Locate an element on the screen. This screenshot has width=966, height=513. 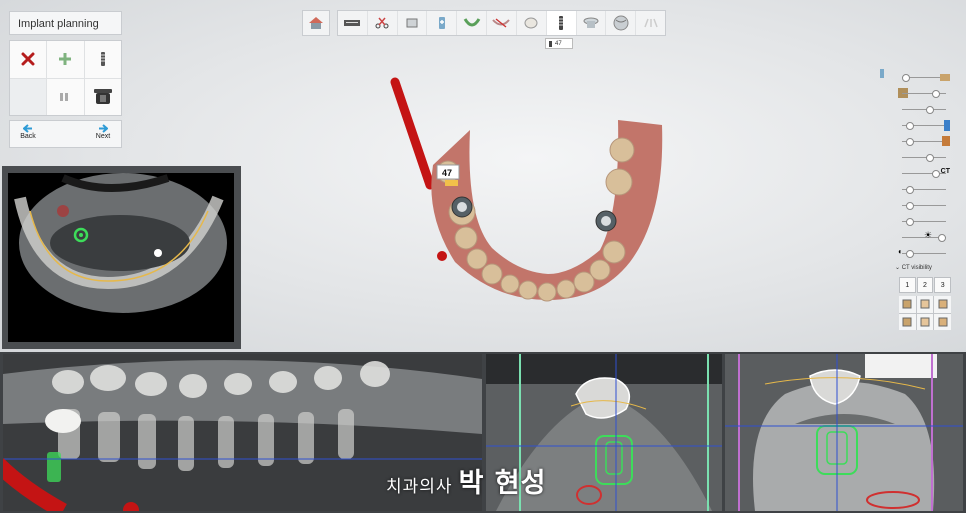
opacity-slider-crown is located at coordinates (916, 110).